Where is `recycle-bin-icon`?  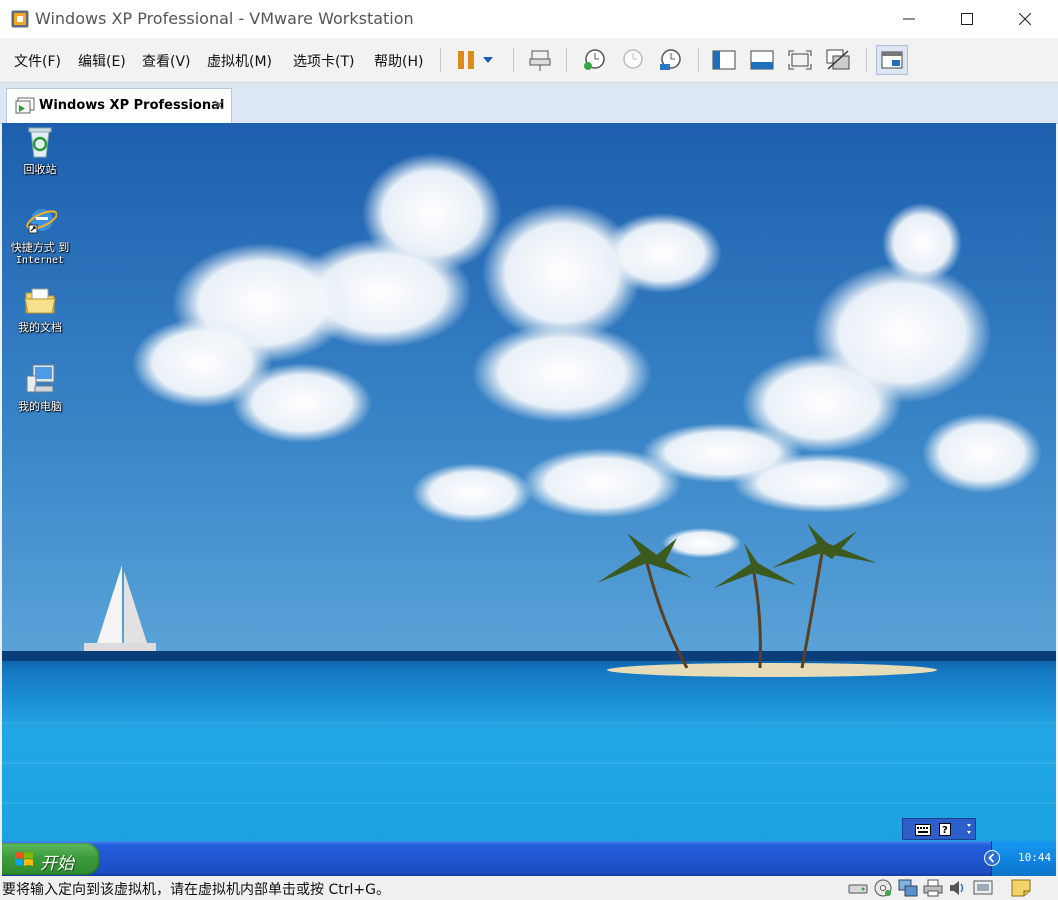 recycle-bin-icon is located at coordinates (40, 142).